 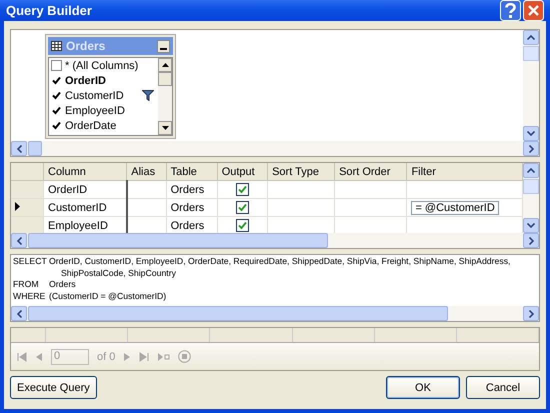 I want to click on column-header: Column, so click(x=85, y=171).